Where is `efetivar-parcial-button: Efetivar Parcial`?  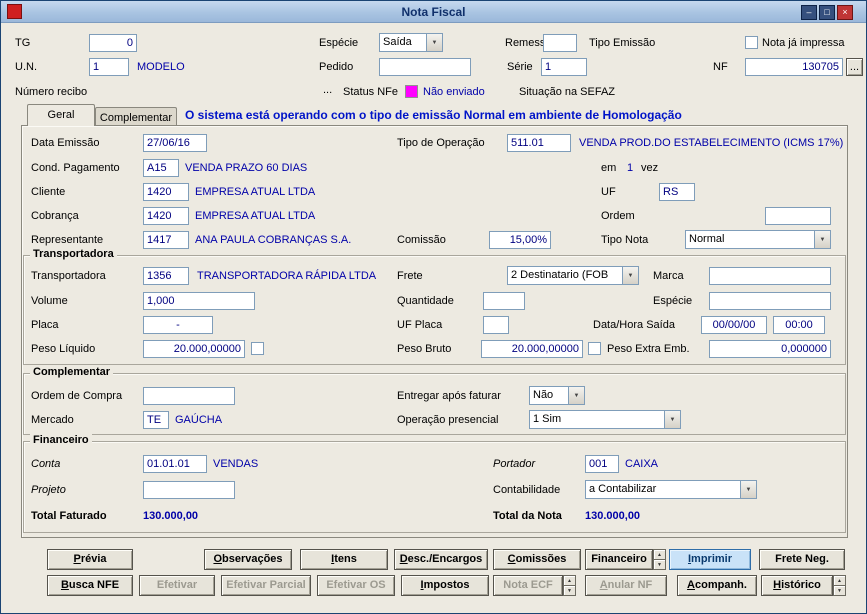 efetivar-parcial-button: Efetivar Parcial is located at coordinates (266, 585).